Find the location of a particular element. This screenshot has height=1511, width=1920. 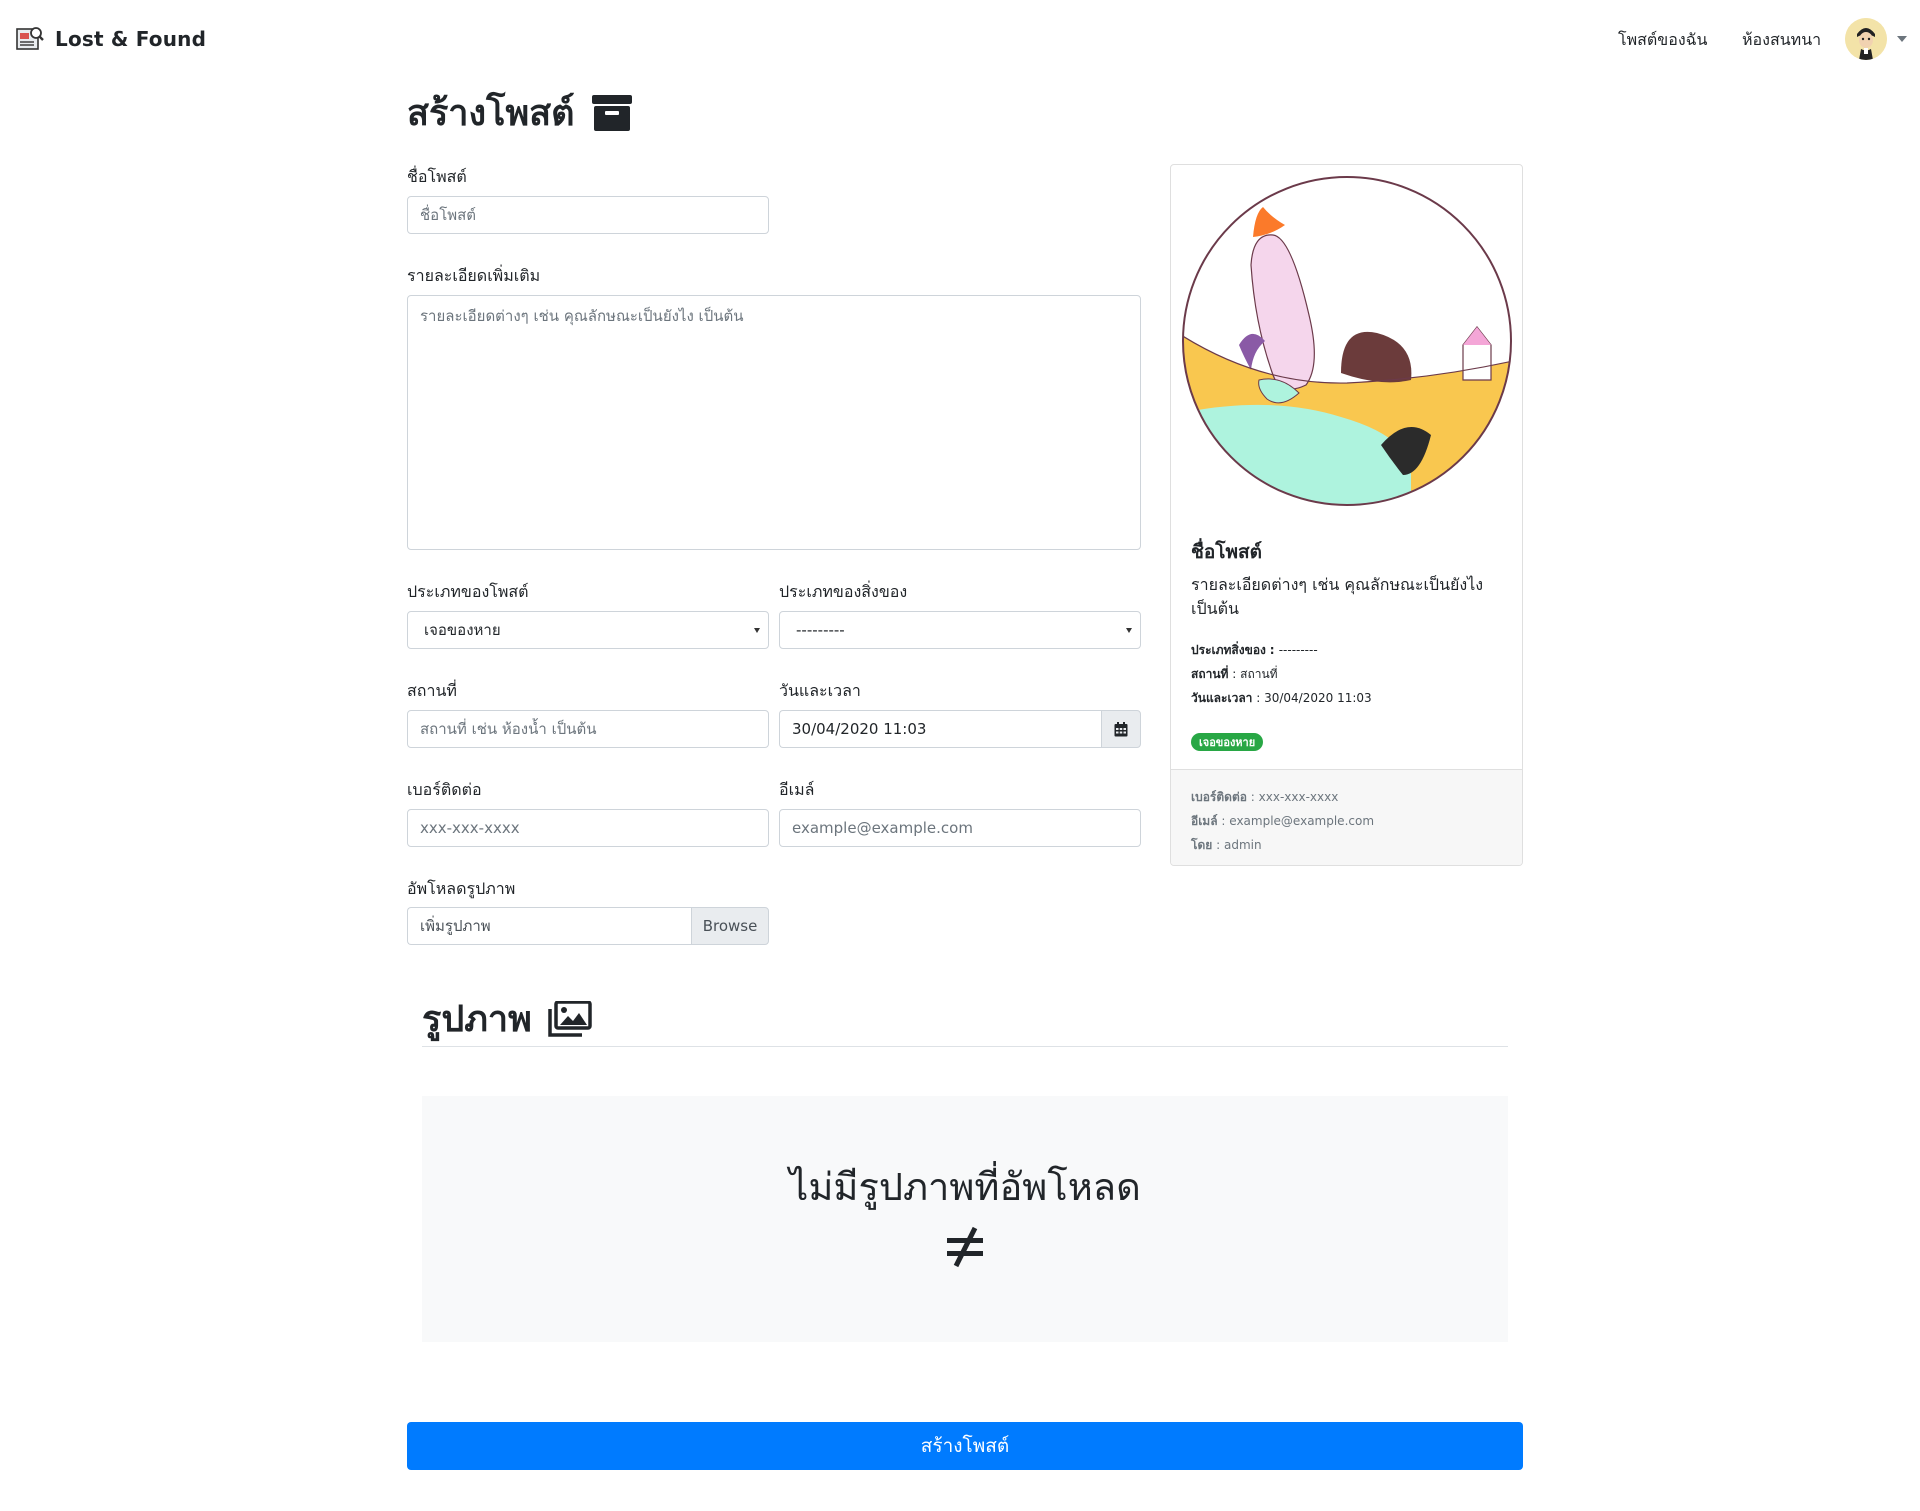

navbar: Lost & Found โพสต์ของฉัน ห้องสนทนา is located at coordinates (960, 39).